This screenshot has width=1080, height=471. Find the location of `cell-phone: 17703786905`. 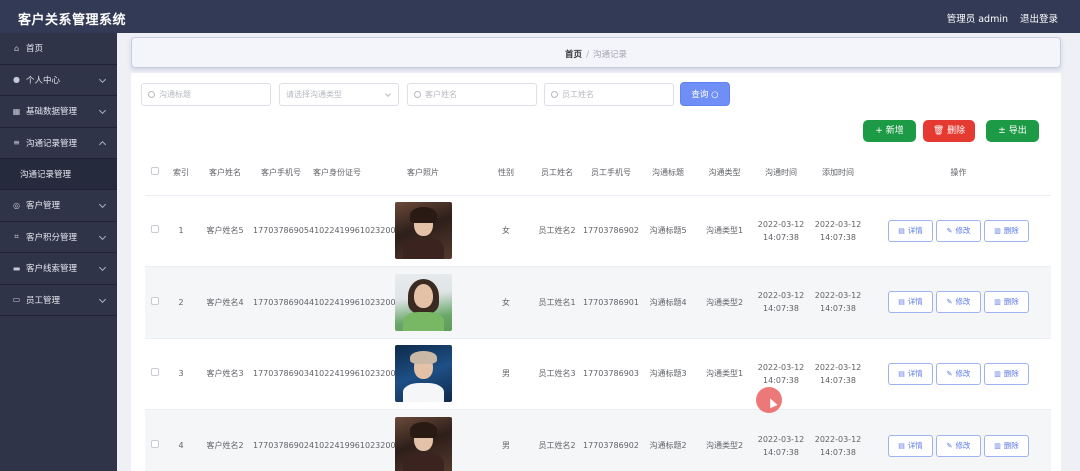

cell-phone: 17703786905 is located at coordinates (281, 230).